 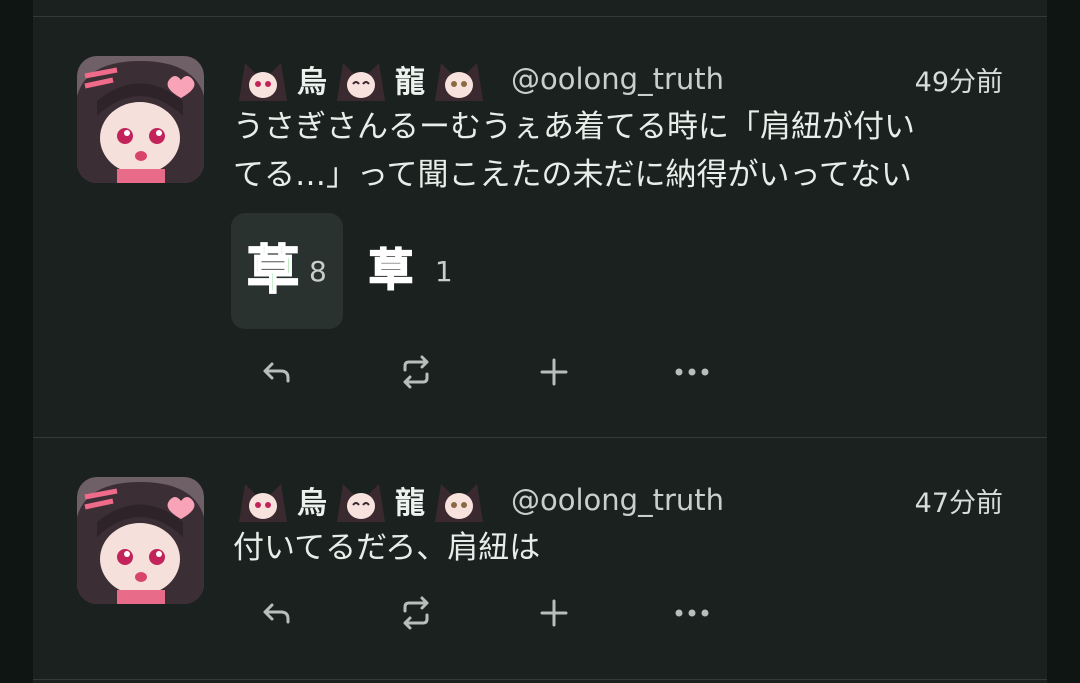 What do you see at coordinates (959, 79) in the screenshot?
I see `timestamp: 49分前` at bounding box center [959, 79].